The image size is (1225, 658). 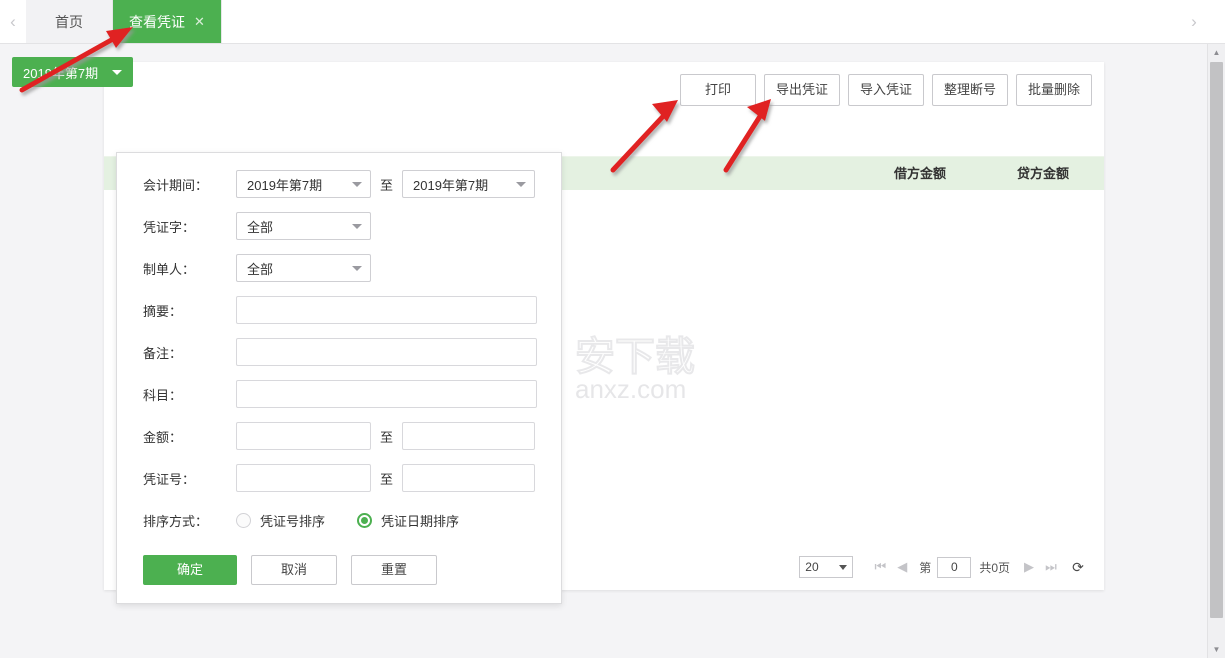 I want to click on field-row-sort: 排序方式： 凭证号排序 凭证日期排序, so click(x=339, y=520).